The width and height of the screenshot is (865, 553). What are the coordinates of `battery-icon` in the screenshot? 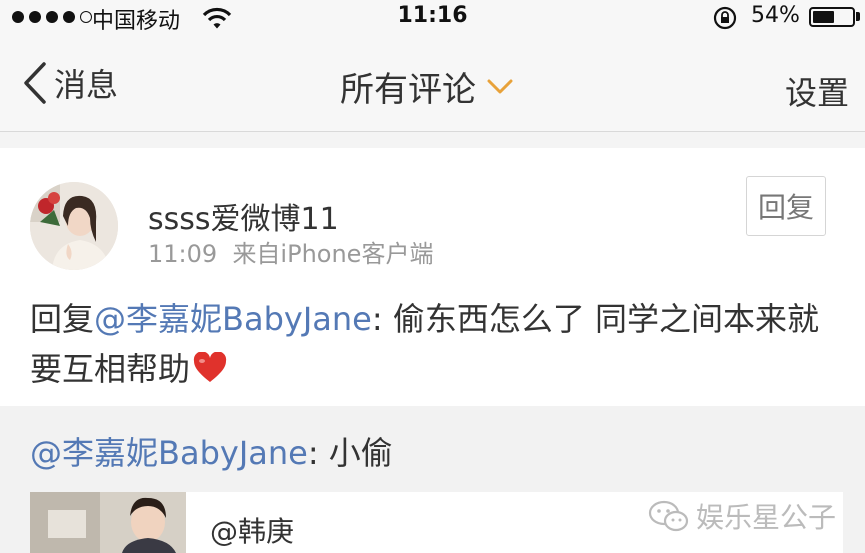 It's located at (832, 17).